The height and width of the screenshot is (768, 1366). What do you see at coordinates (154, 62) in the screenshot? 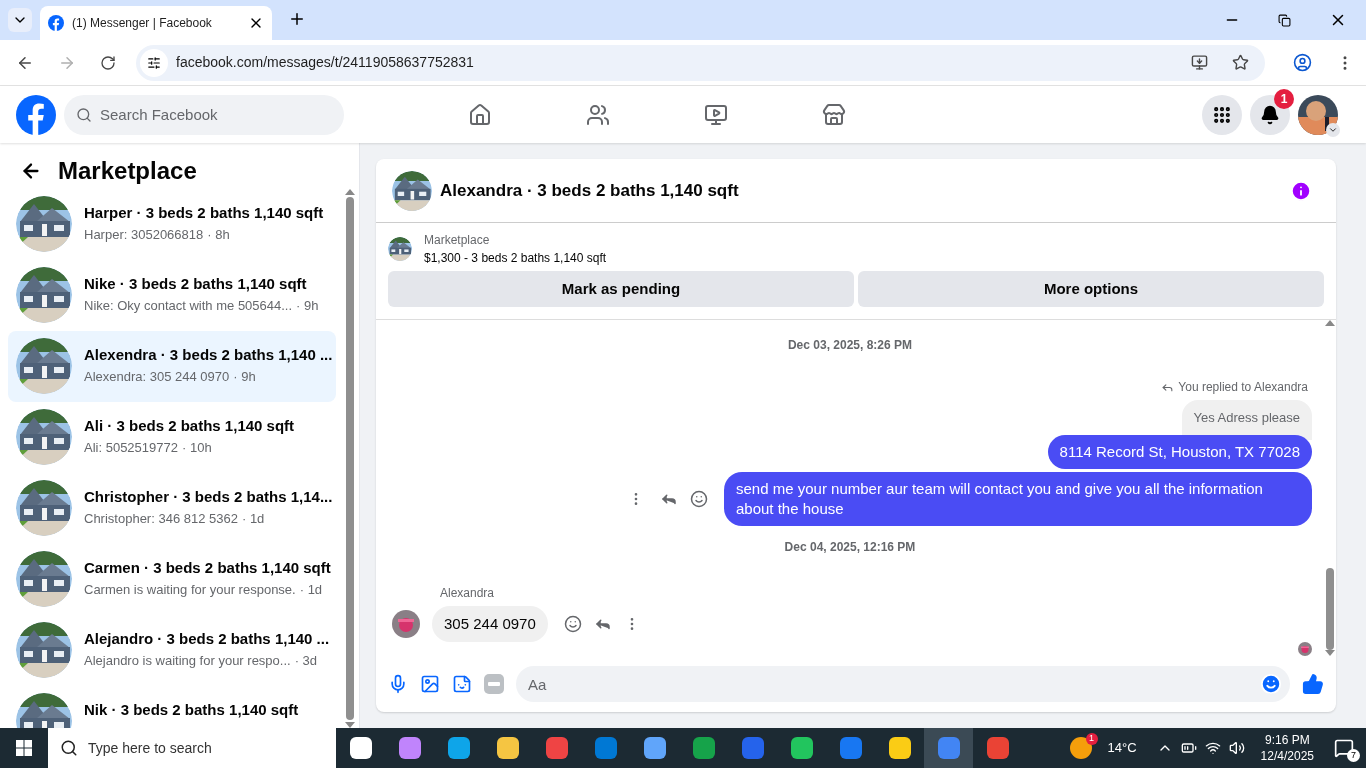
I see `site-settings-icon` at bounding box center [154, 62].